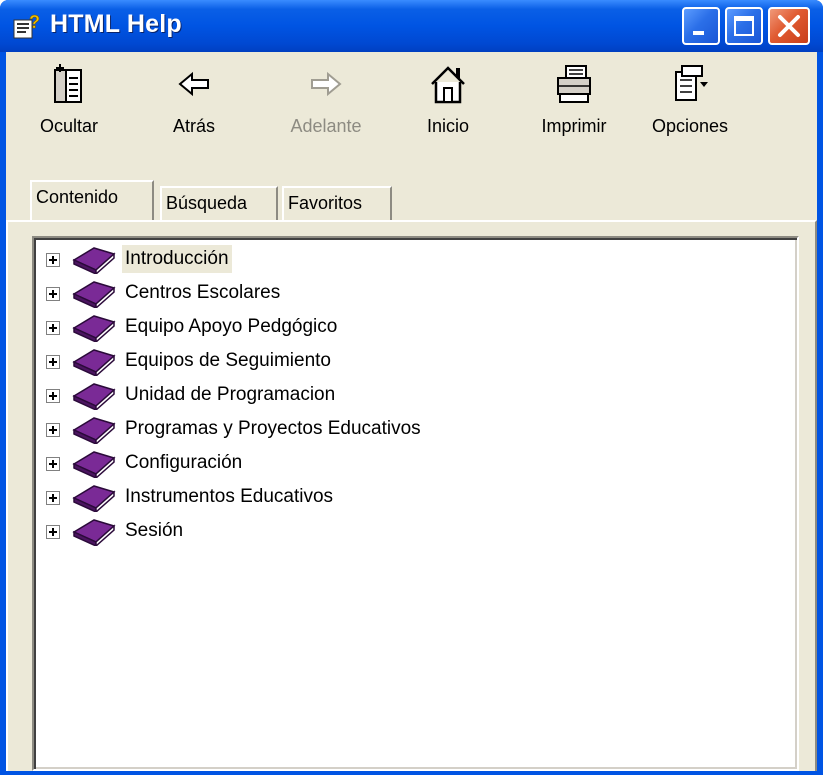 The height and width of the screenshot is (775, 823). I want to click on tree-item-label: Unidad de Programacion, so click(230, 394).